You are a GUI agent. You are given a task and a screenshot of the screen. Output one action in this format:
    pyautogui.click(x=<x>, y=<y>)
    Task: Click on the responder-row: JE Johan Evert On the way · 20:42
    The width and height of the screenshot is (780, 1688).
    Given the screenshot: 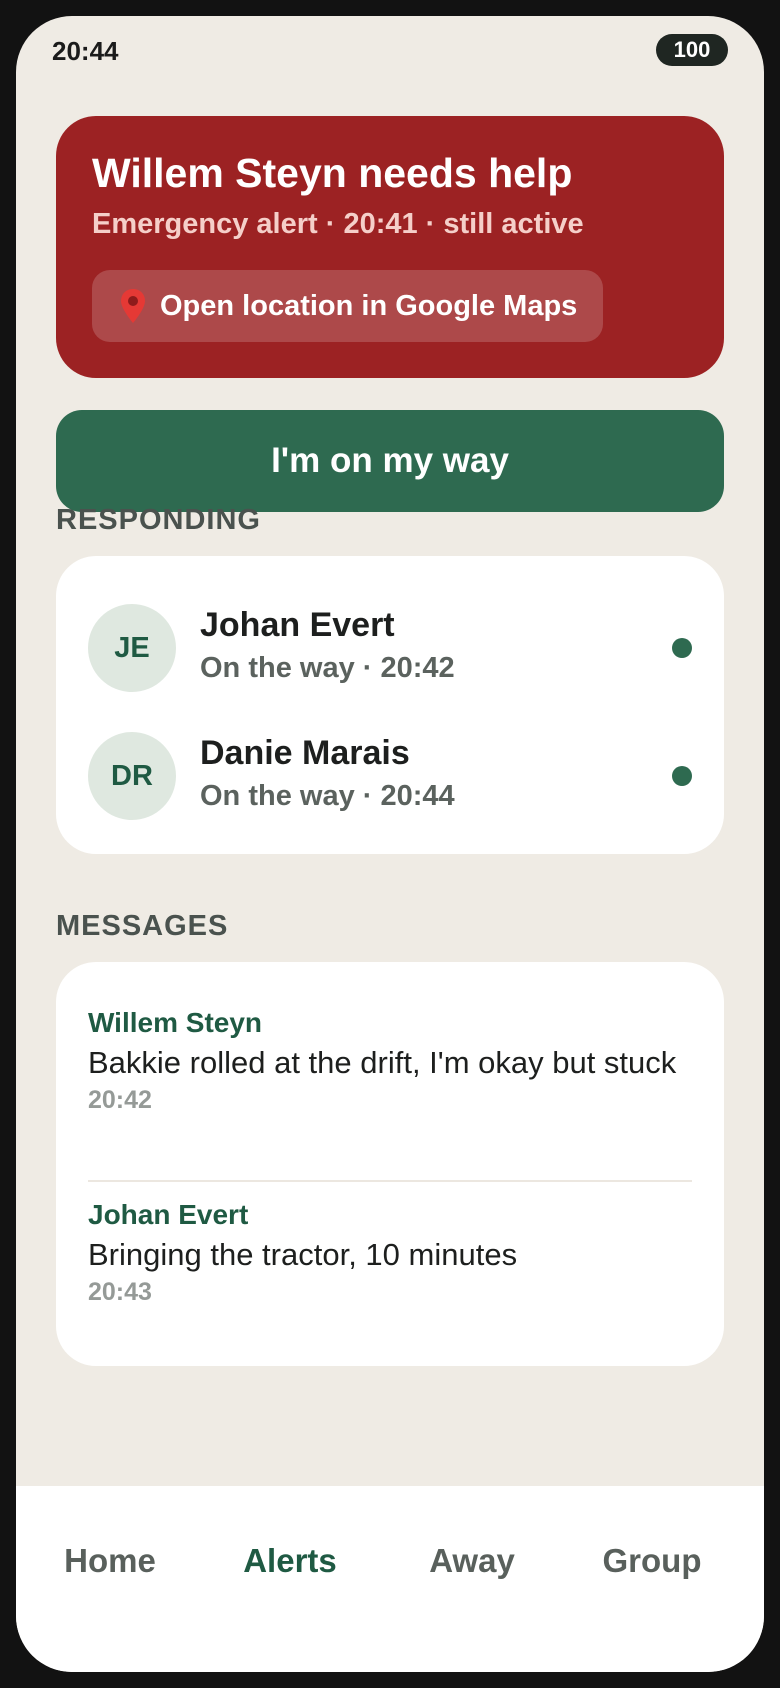 What is the action you would take?
    pyautogui.click(x=390, y=648)
    